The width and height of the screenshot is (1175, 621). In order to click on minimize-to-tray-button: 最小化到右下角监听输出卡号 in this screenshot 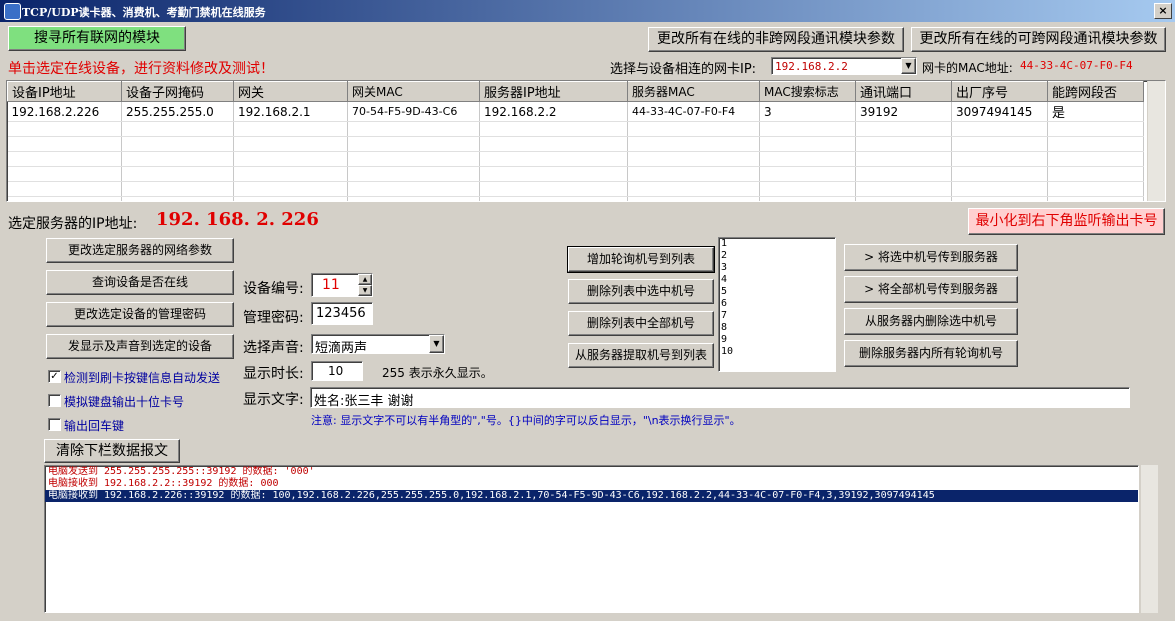, I will do `click(1066, 221)`.